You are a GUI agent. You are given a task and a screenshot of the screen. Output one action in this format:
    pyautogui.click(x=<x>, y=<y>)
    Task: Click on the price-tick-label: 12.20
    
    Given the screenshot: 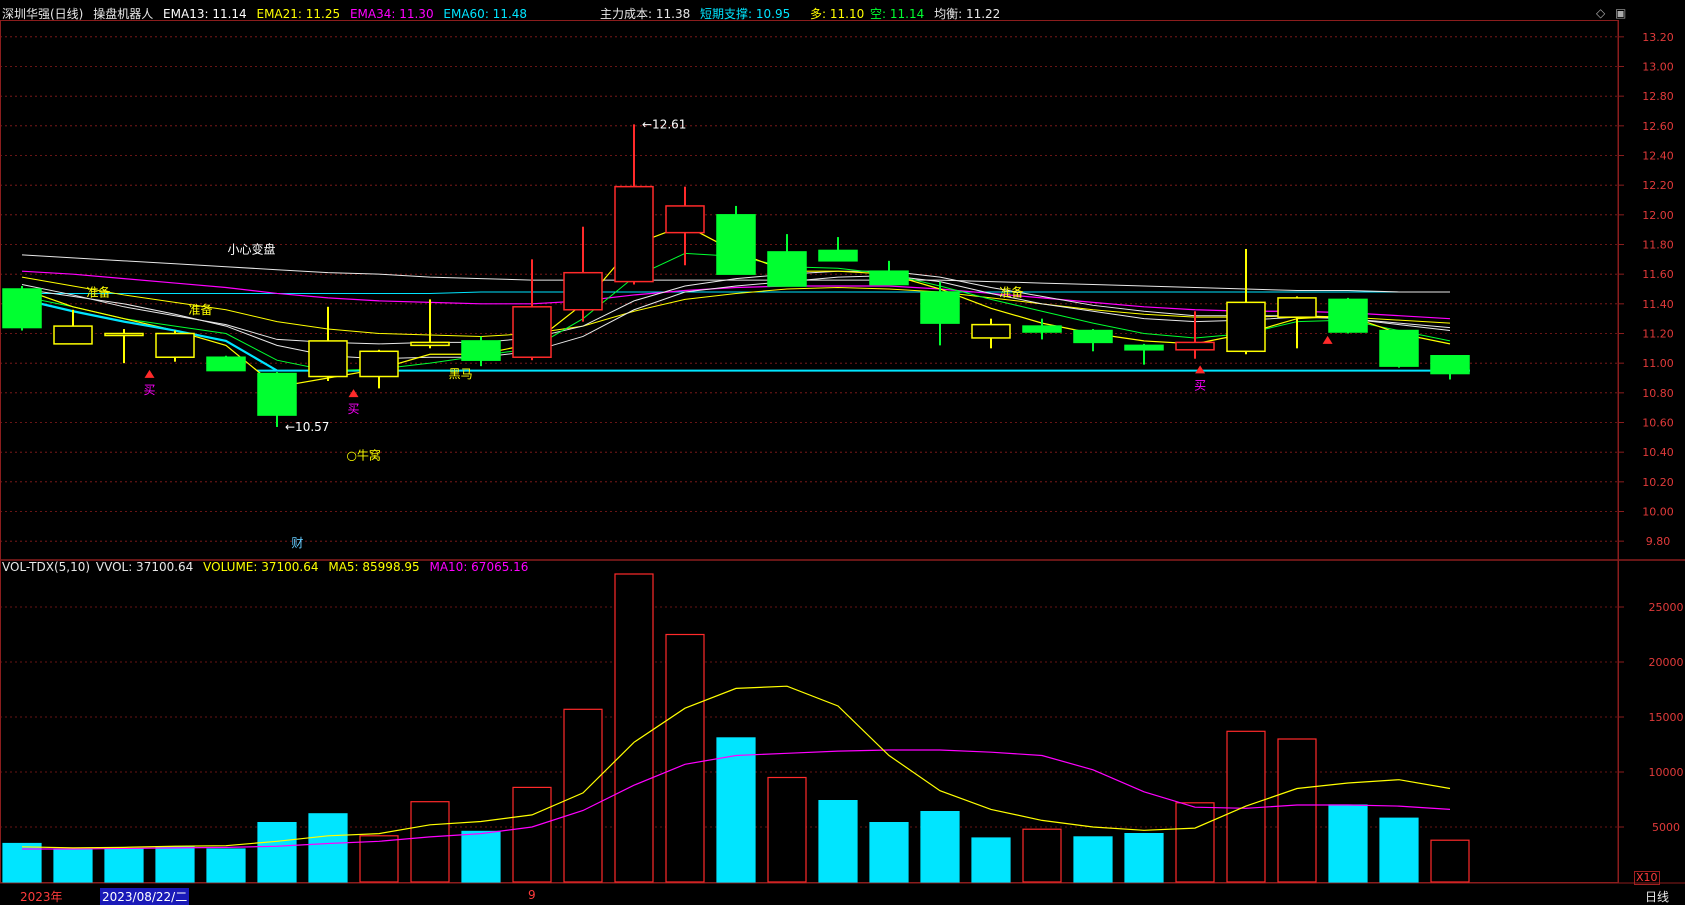 What is the action you would take?
    pyautogui.click(x=1658, y=185)
    